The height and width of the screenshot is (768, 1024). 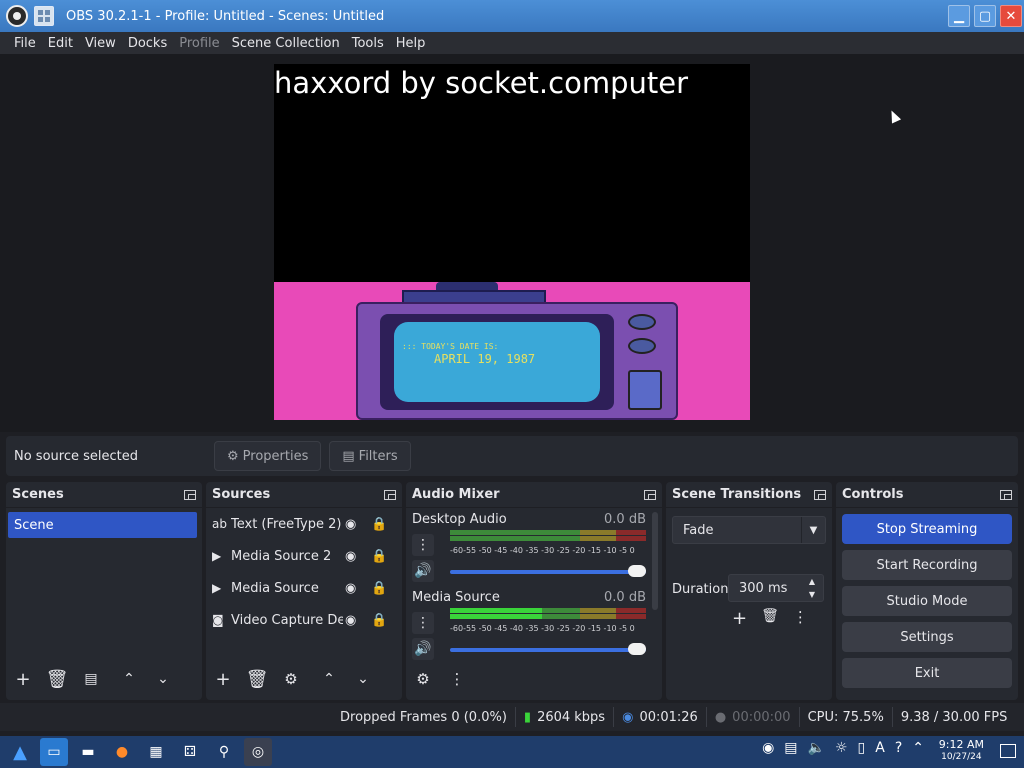 I want to click on maximize-button: ▢, so click(x=985, y=16).